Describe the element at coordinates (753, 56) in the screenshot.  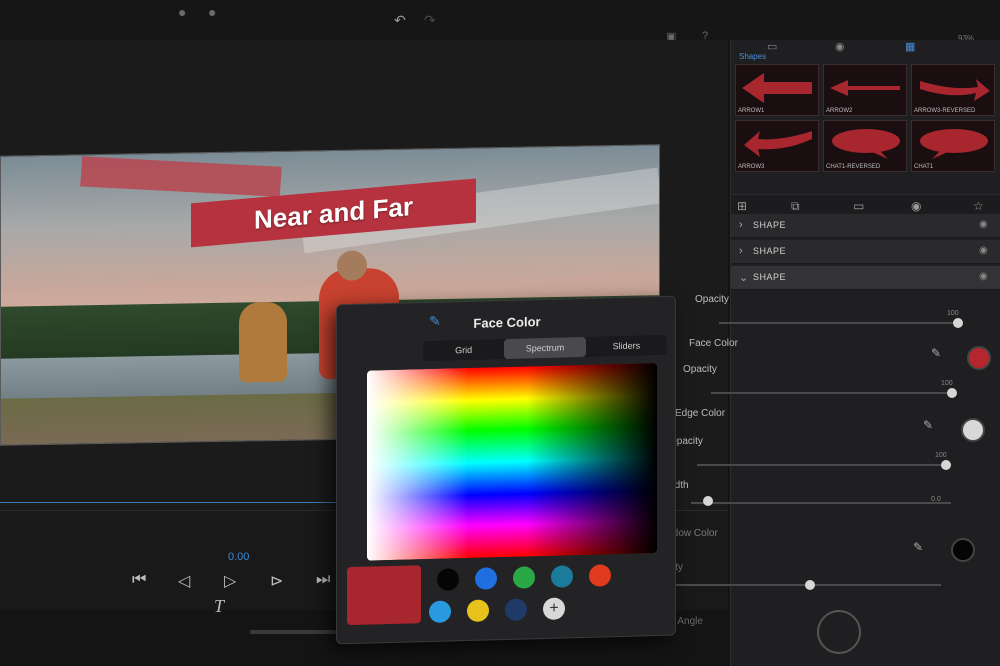
I see `shapes-header: Shapes` at that location.